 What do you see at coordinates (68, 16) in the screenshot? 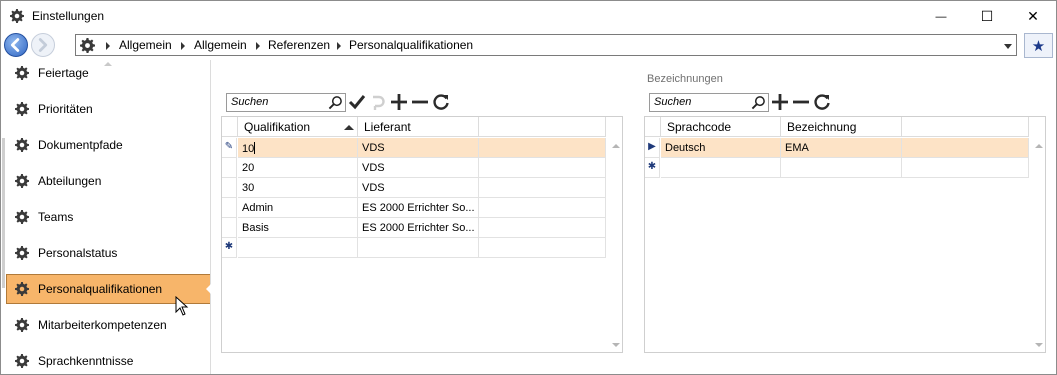
I see `window-title: Einstellungen` at bounding box center [68, 16].